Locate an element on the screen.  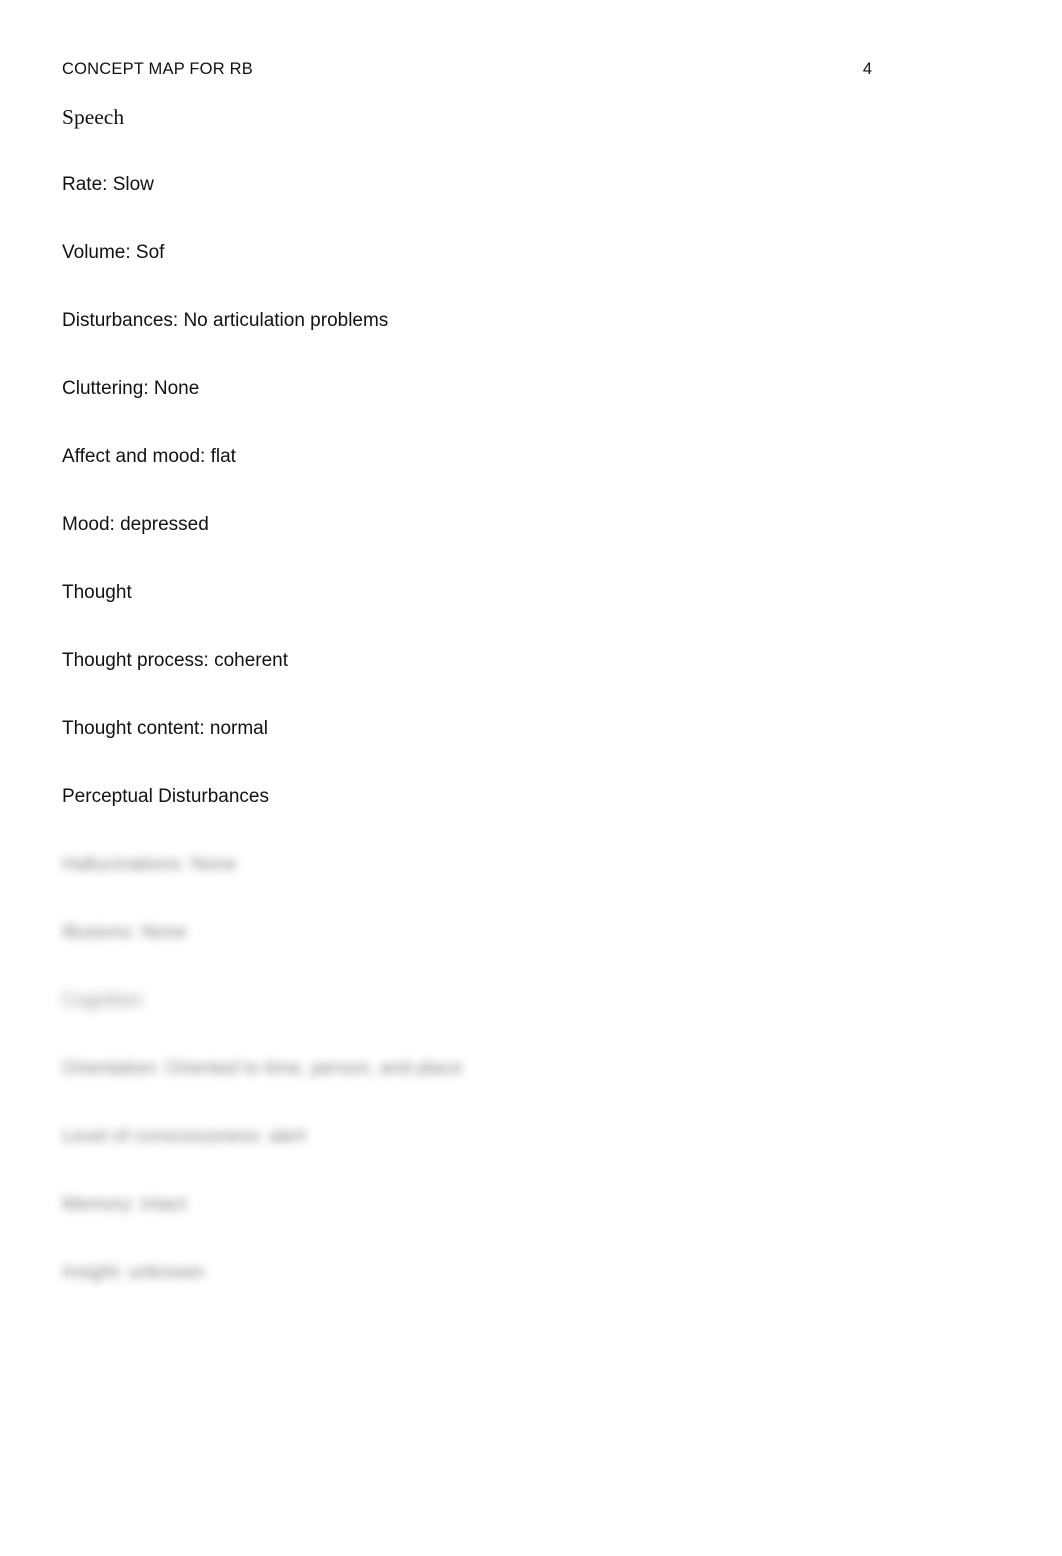
speech-cluttering-line: Cluttering: None is located at coordinates (131, 388).